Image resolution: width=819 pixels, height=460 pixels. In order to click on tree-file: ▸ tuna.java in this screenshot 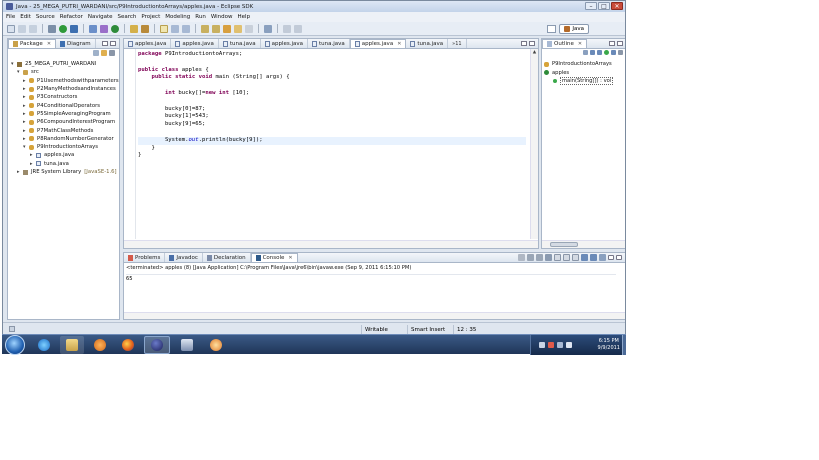, I will do `click(63, 164)`.